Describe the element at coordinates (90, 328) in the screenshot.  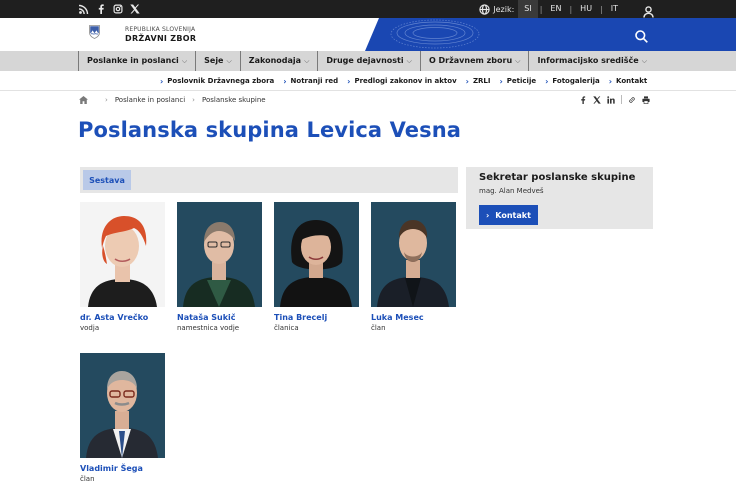
I see `member-role: vodja` at that location.